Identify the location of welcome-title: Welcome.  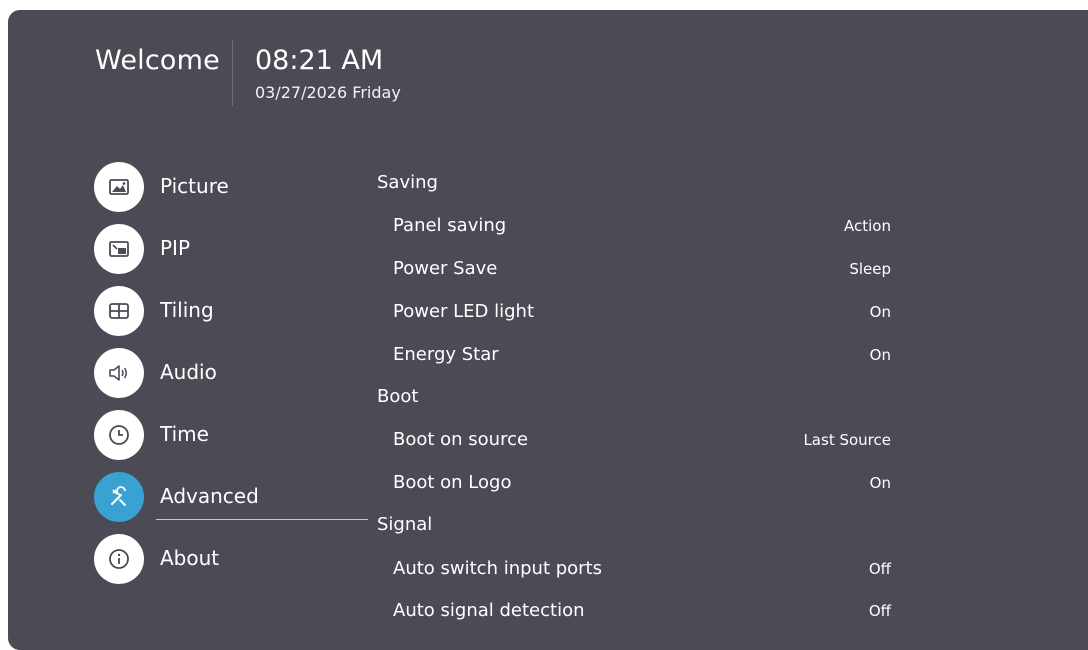
(157, 60).